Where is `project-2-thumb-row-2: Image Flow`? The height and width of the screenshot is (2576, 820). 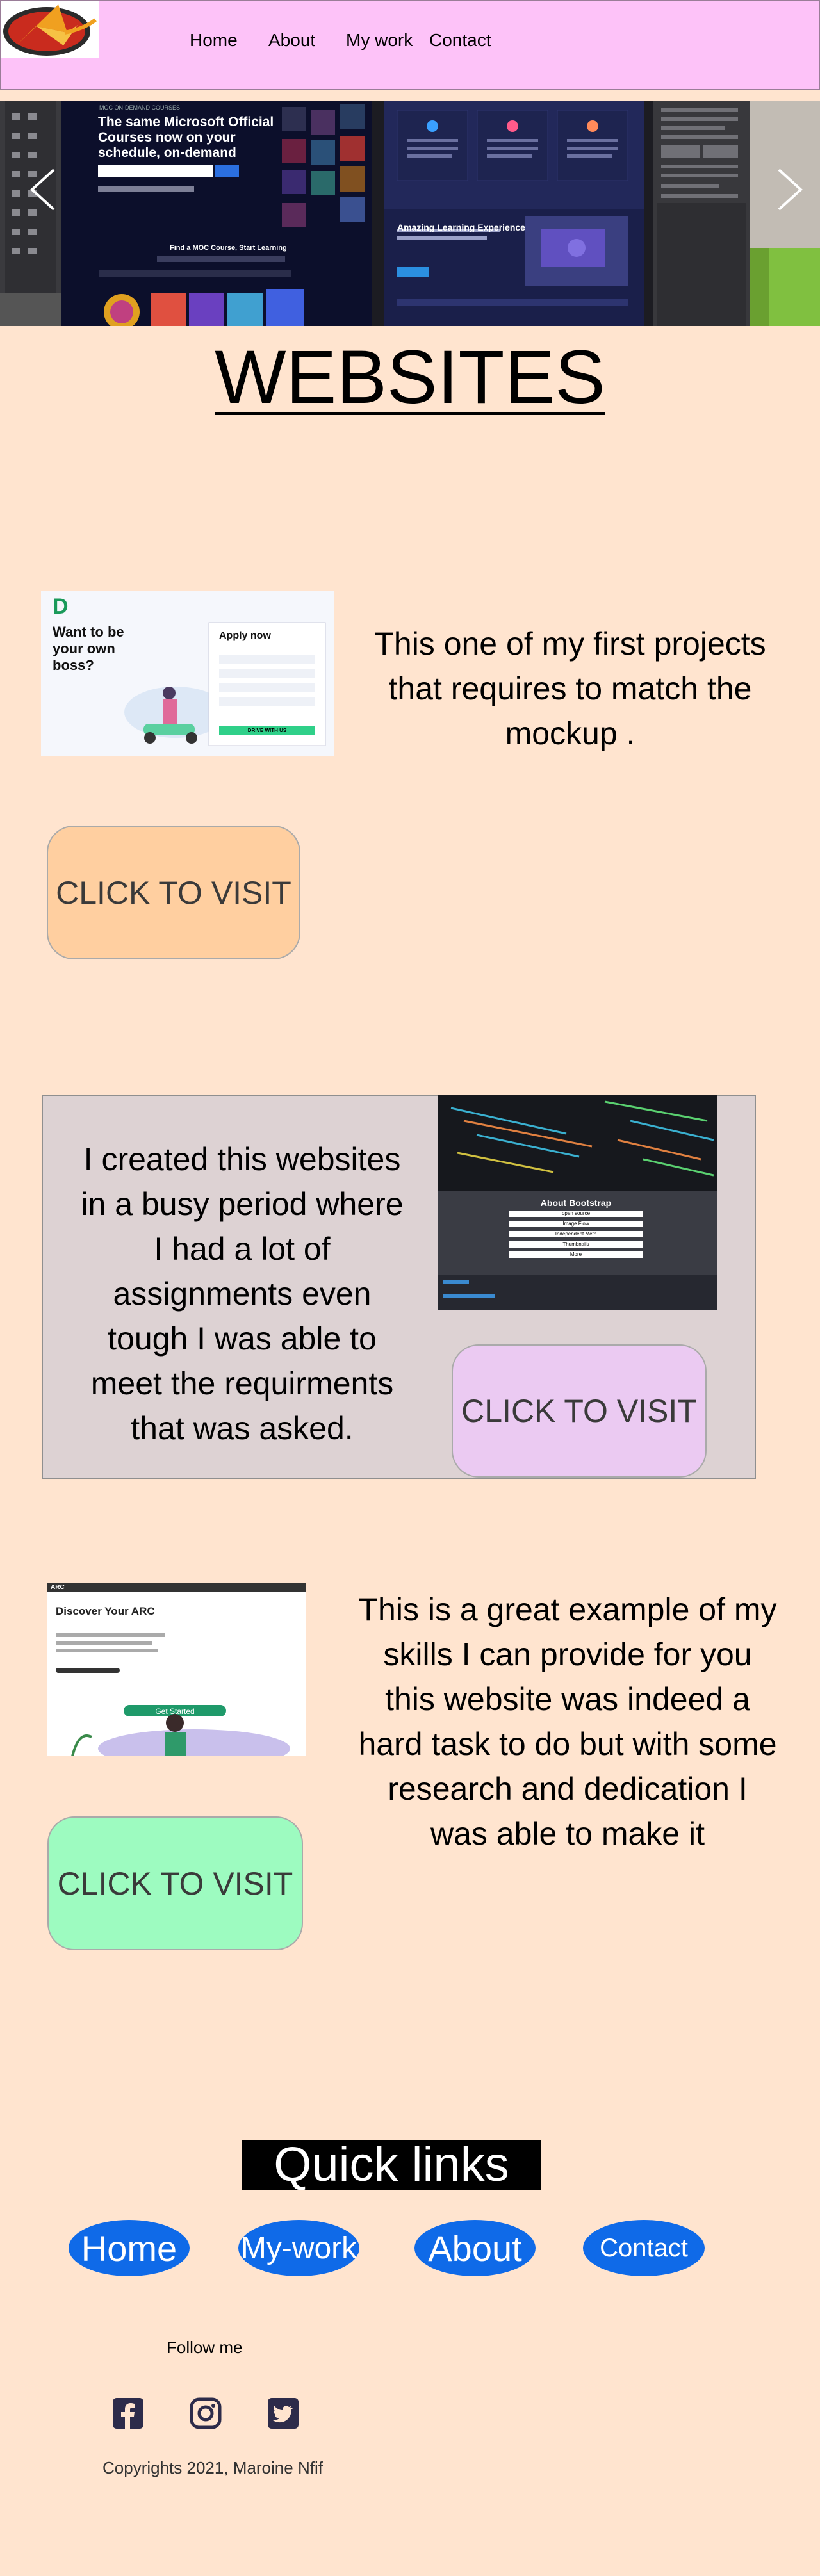 project-2-thumb-row-2: Image Flow is located at coordinates (575, 1224).